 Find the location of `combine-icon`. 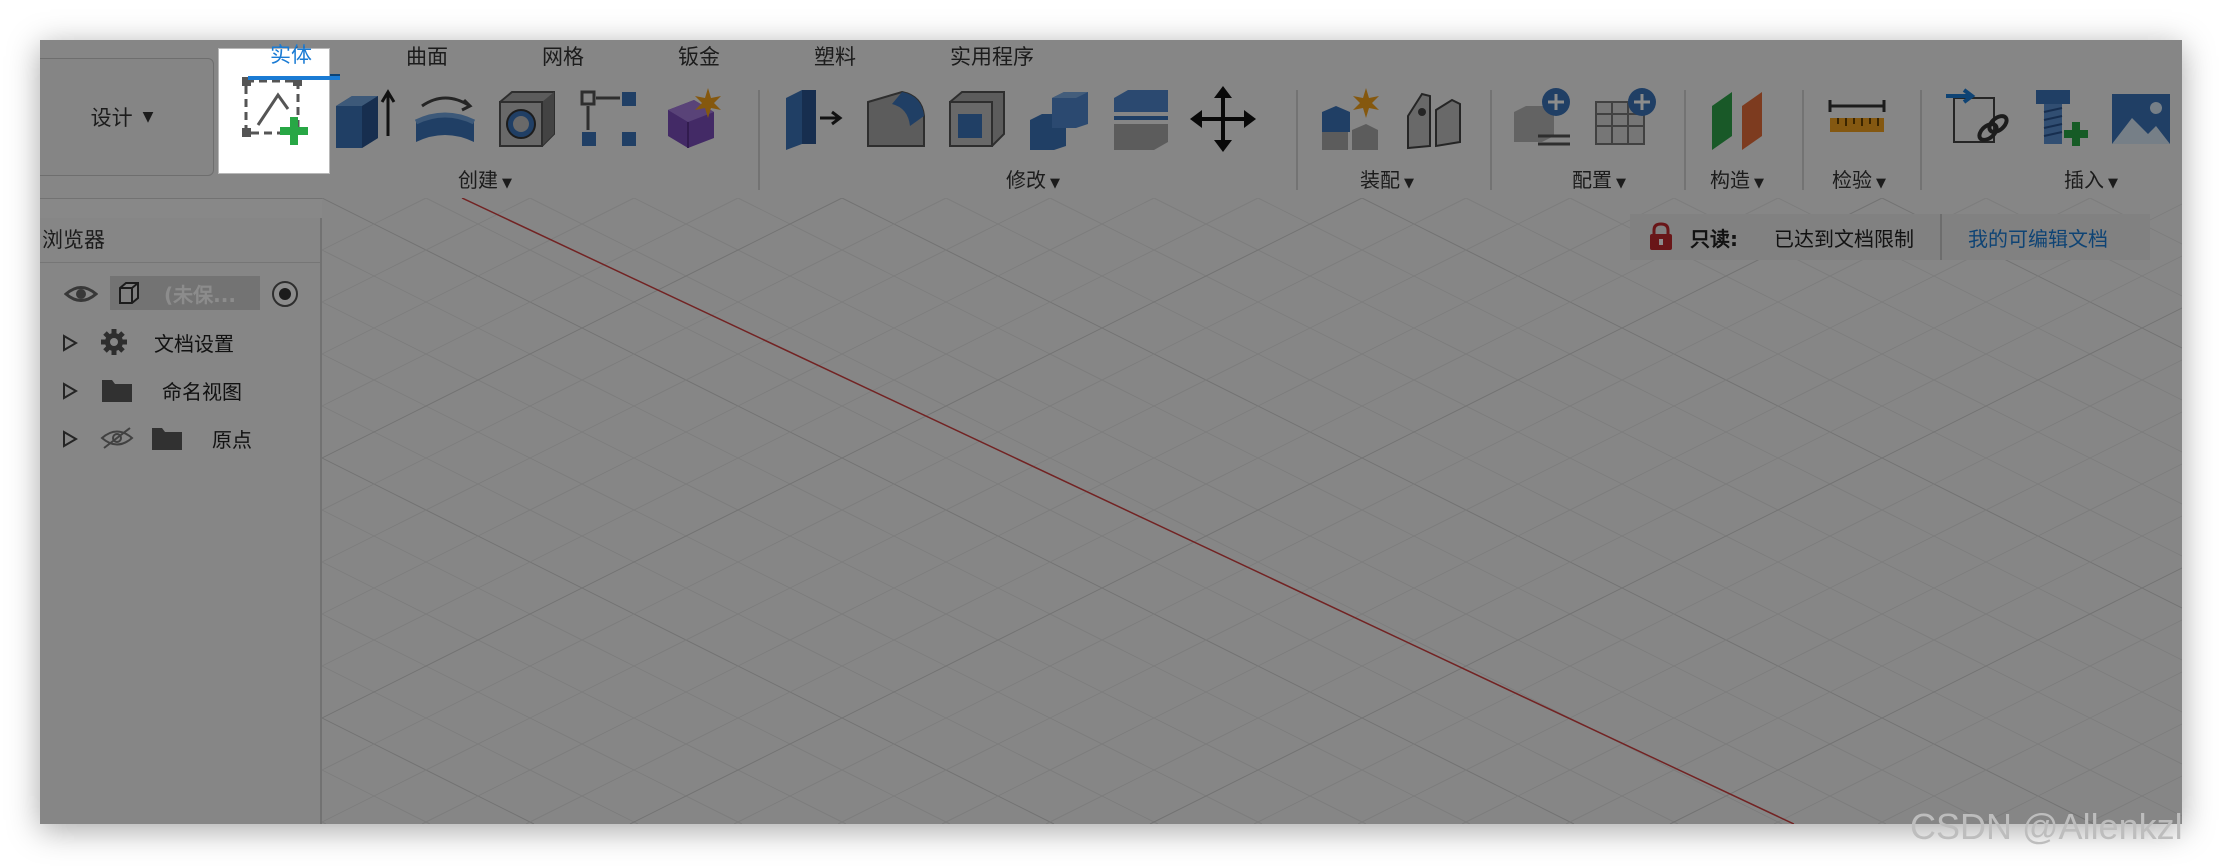

combine-icon is located at coordinates (1059, 121).